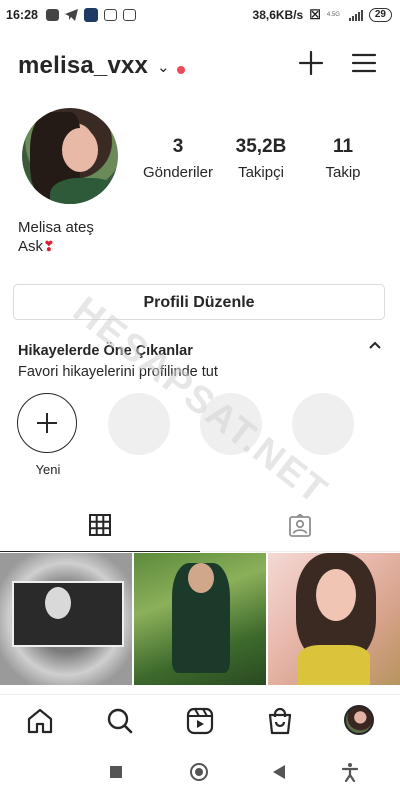 This screenshot has height=800, width=400. Describe the element at coordinates (261, 172) in the screenshot. I see `stat-label: Takipçi` at that location.